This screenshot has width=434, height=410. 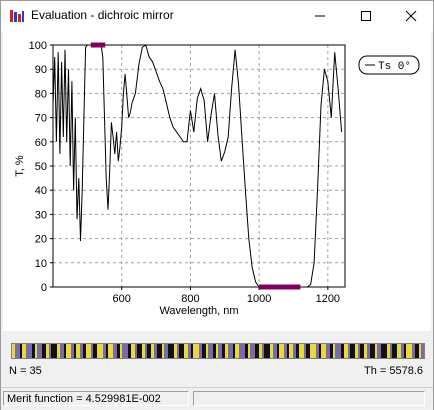 I want to click on status-bar: Merit function = 4.529981E-002, so click(x=217, y=398).